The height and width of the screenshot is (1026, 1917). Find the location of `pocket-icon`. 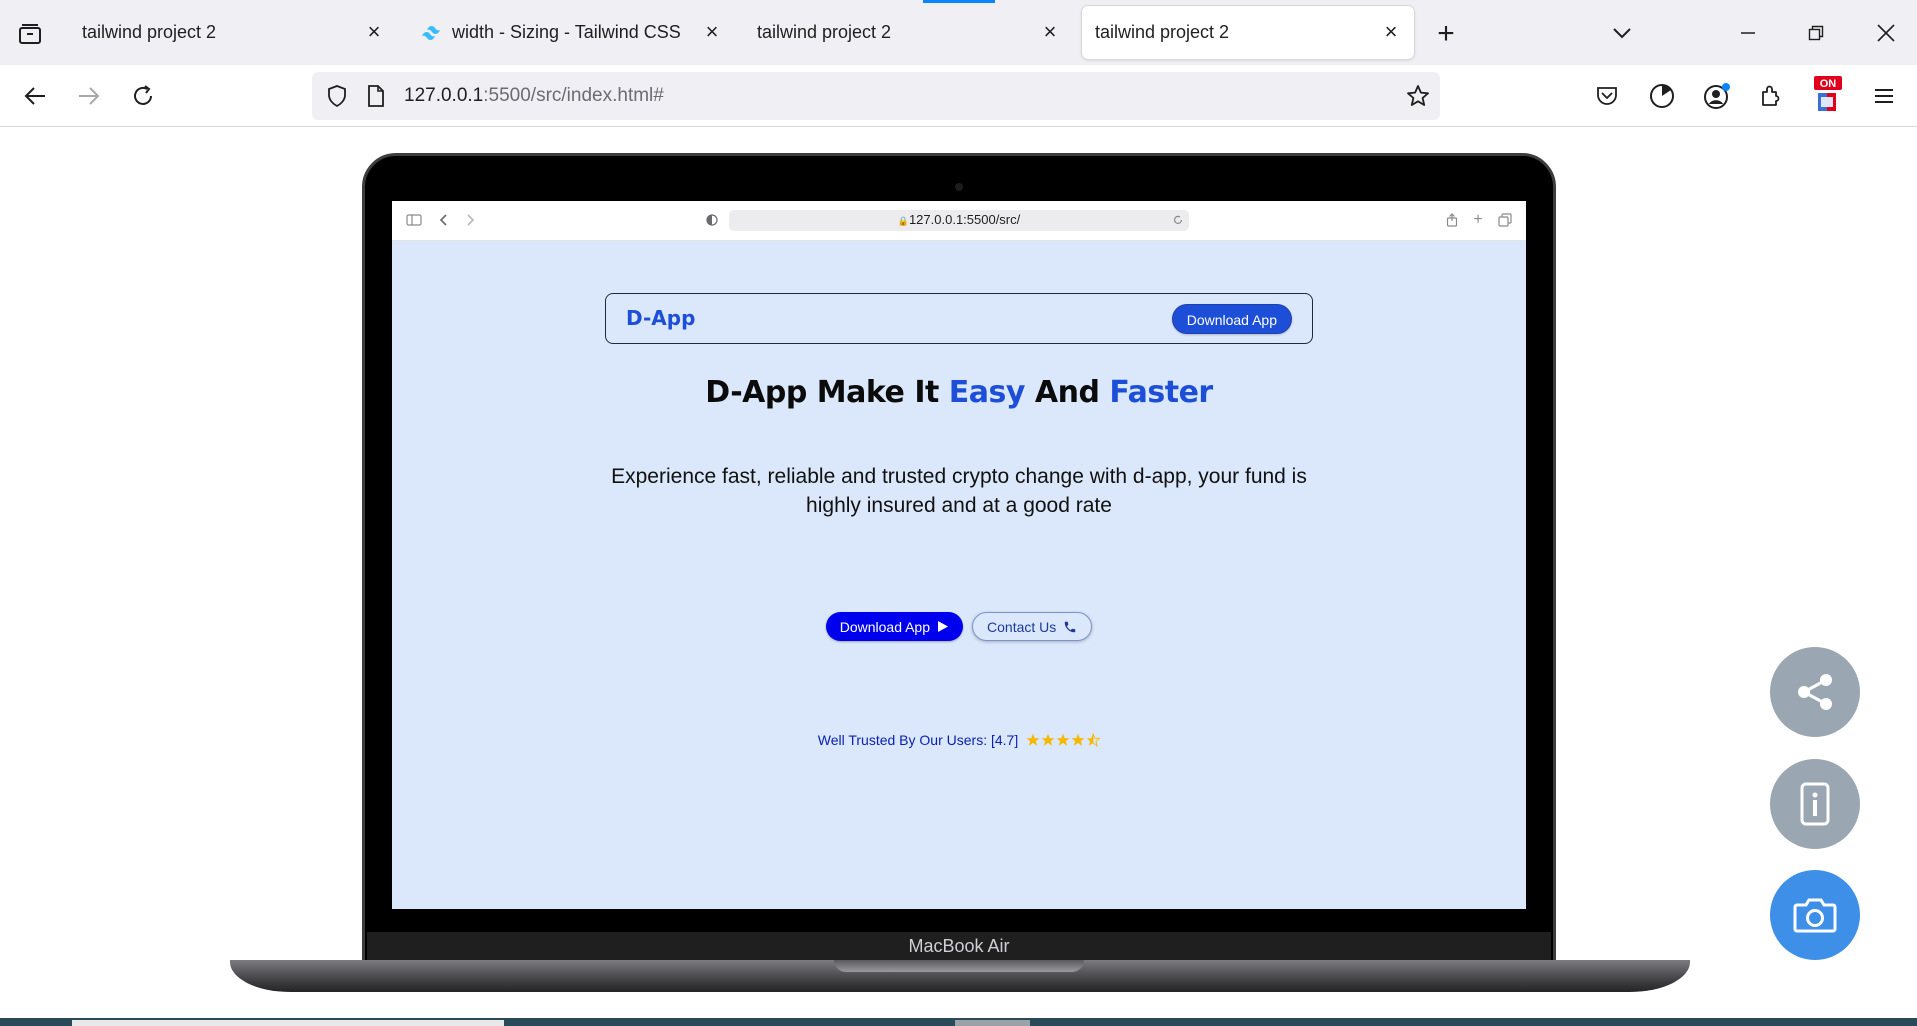

pocket-icon is located at coordinates (1607, 96).